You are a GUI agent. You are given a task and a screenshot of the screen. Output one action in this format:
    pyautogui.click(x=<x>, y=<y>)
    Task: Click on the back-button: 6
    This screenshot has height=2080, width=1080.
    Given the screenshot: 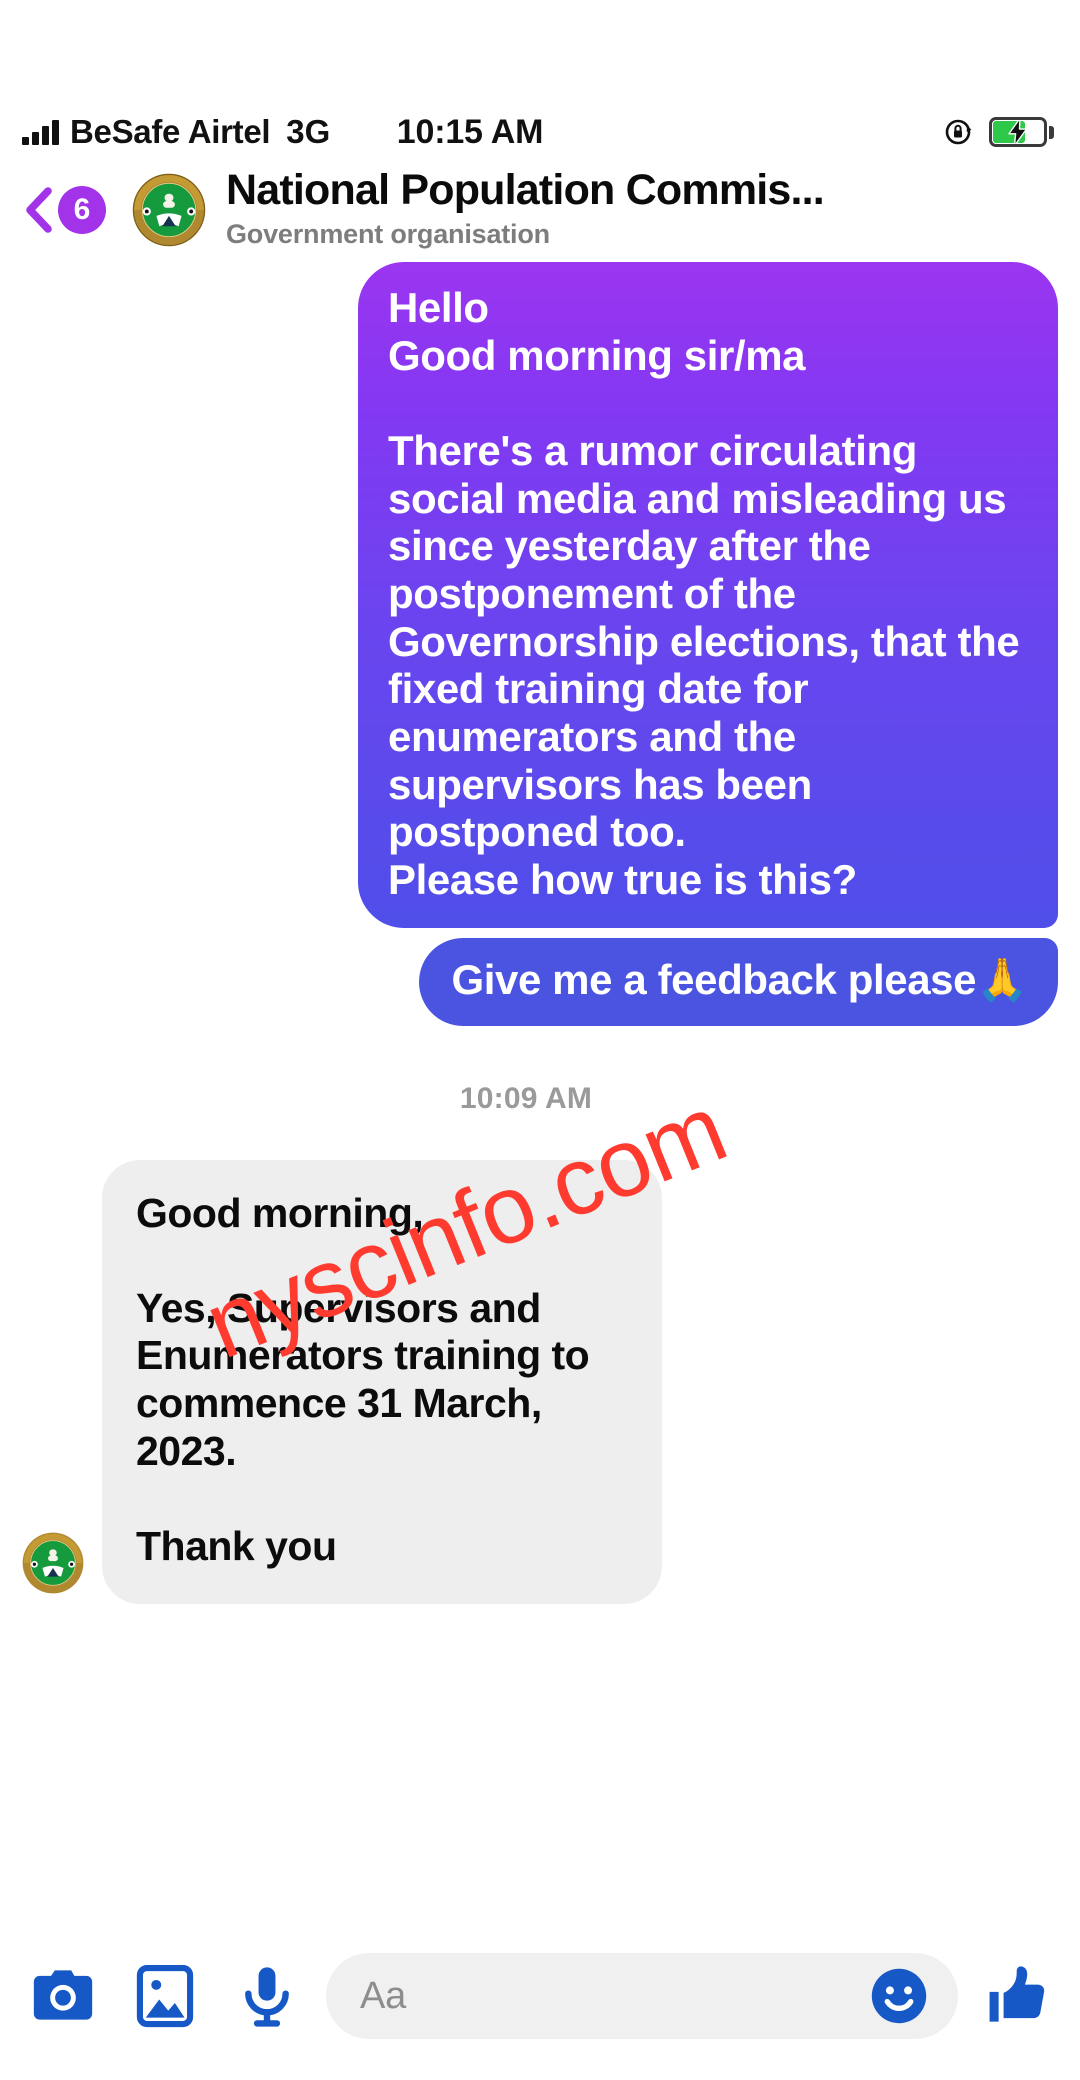 What is the action you would take?
    pyautogui.click(x=64, y=210)
    